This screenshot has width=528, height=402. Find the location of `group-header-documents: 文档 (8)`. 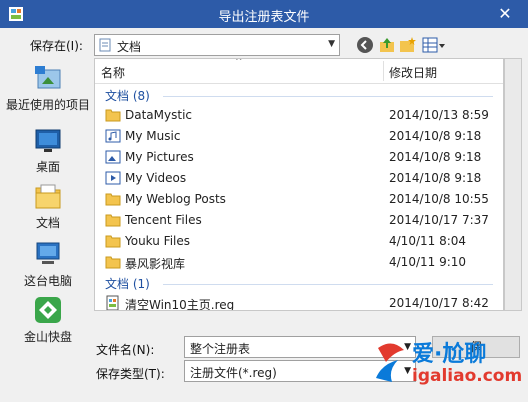

group-header-documents: 文档 (8) is located at coordinates (299, 96).